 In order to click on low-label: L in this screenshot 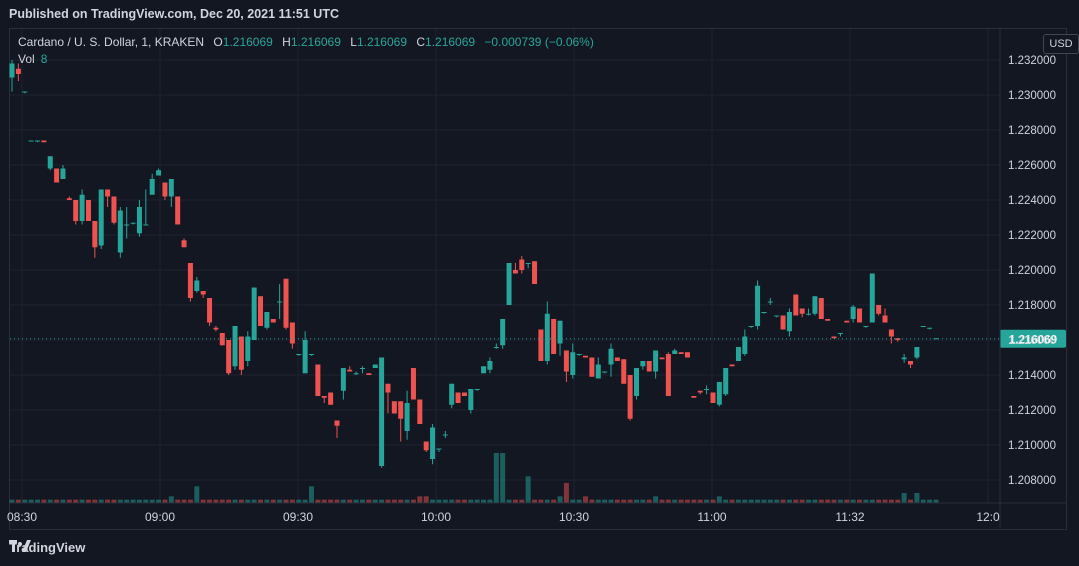, I will do `click(353, 42)`.